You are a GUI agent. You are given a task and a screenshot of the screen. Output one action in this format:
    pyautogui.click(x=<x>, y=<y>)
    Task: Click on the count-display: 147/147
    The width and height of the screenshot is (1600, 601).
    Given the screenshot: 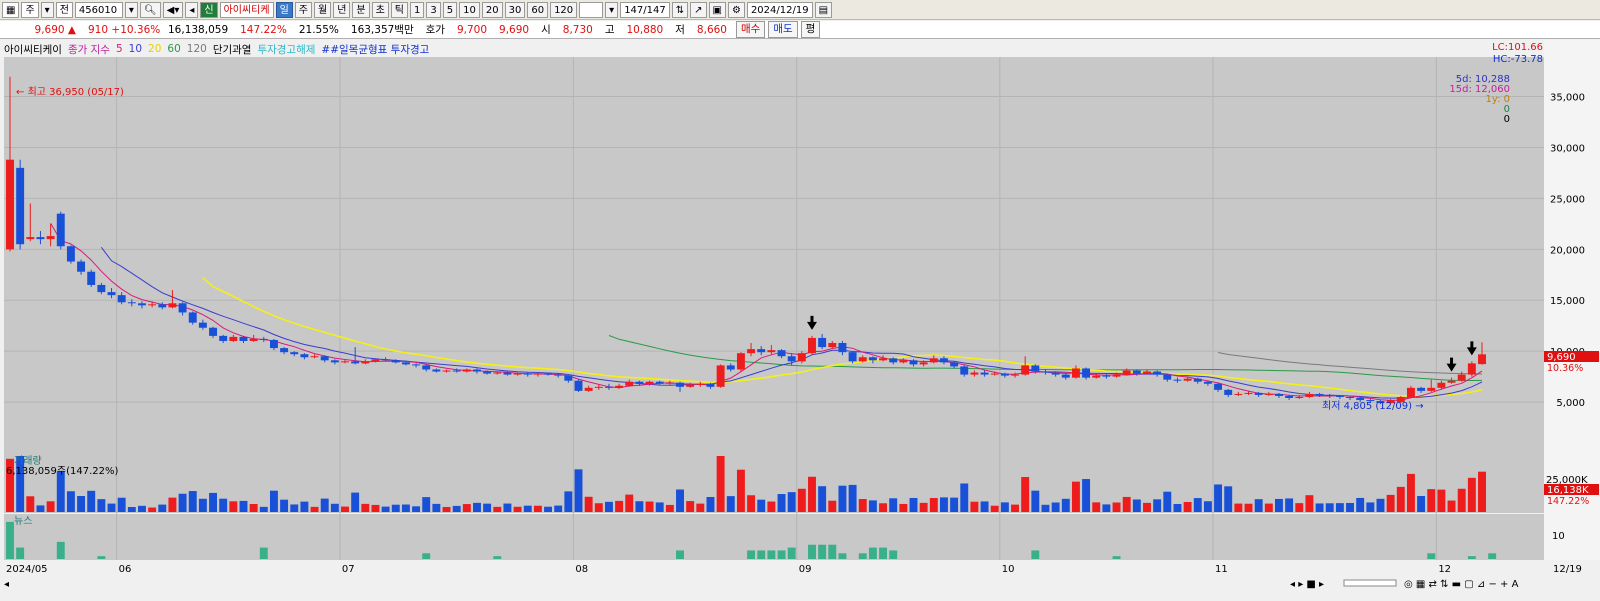 What is the action you would take?
    pyautogui.click(x=645, y=9)
    